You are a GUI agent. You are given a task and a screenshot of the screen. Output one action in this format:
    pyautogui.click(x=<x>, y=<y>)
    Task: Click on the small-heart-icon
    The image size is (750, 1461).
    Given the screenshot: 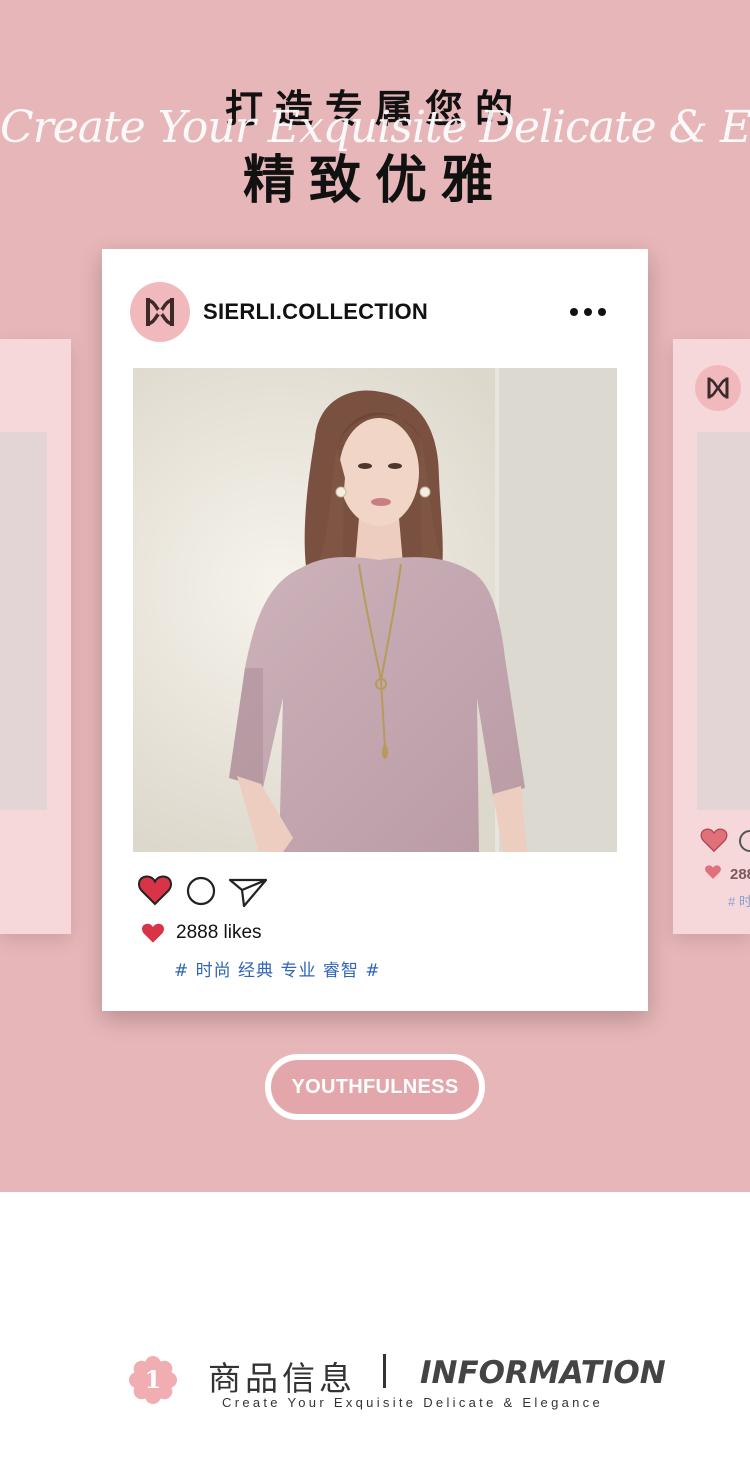 What is the action you would take?
    pyautogui.click(x=713, y=872)
    